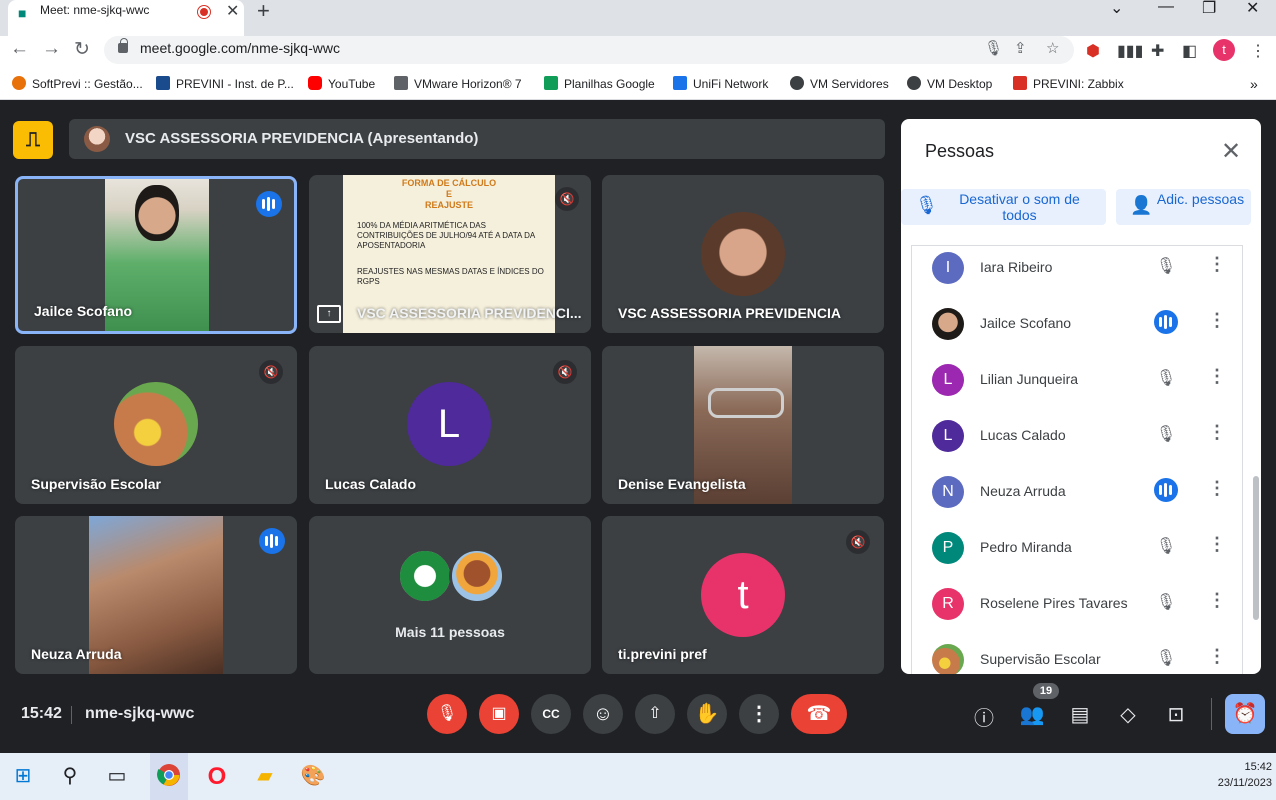 The image size is (1276, 800). Describe the element at coordinates (458, 83) in the screenshot. I see `bookmark-vmware: VMware Horizon® 7` at that location.